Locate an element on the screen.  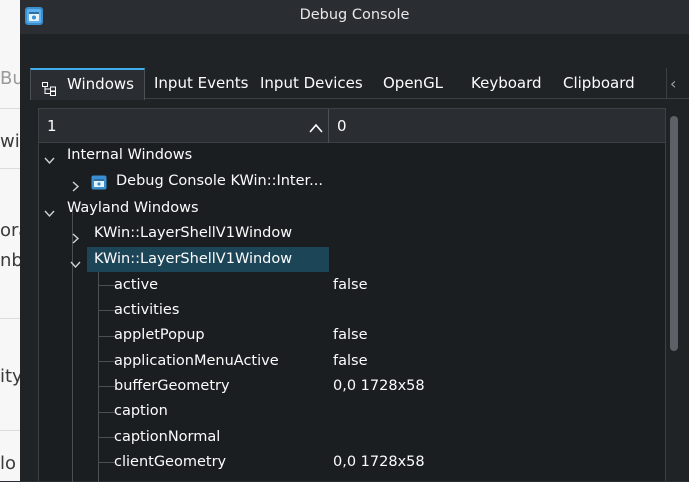
property-name: applicationMenuActive is located at coordinates (196, 361).